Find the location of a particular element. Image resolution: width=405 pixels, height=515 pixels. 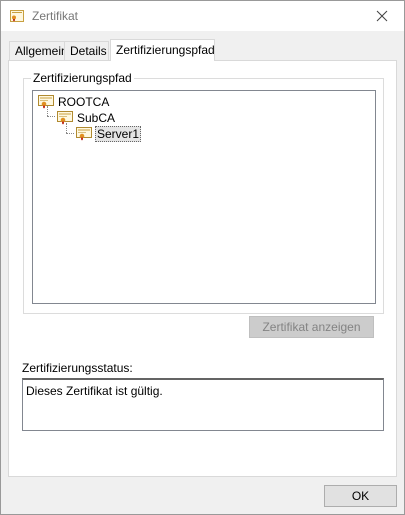

tab-zertifizierungspfad: Zertifizierungspfad is located at coordinates (162, 50).